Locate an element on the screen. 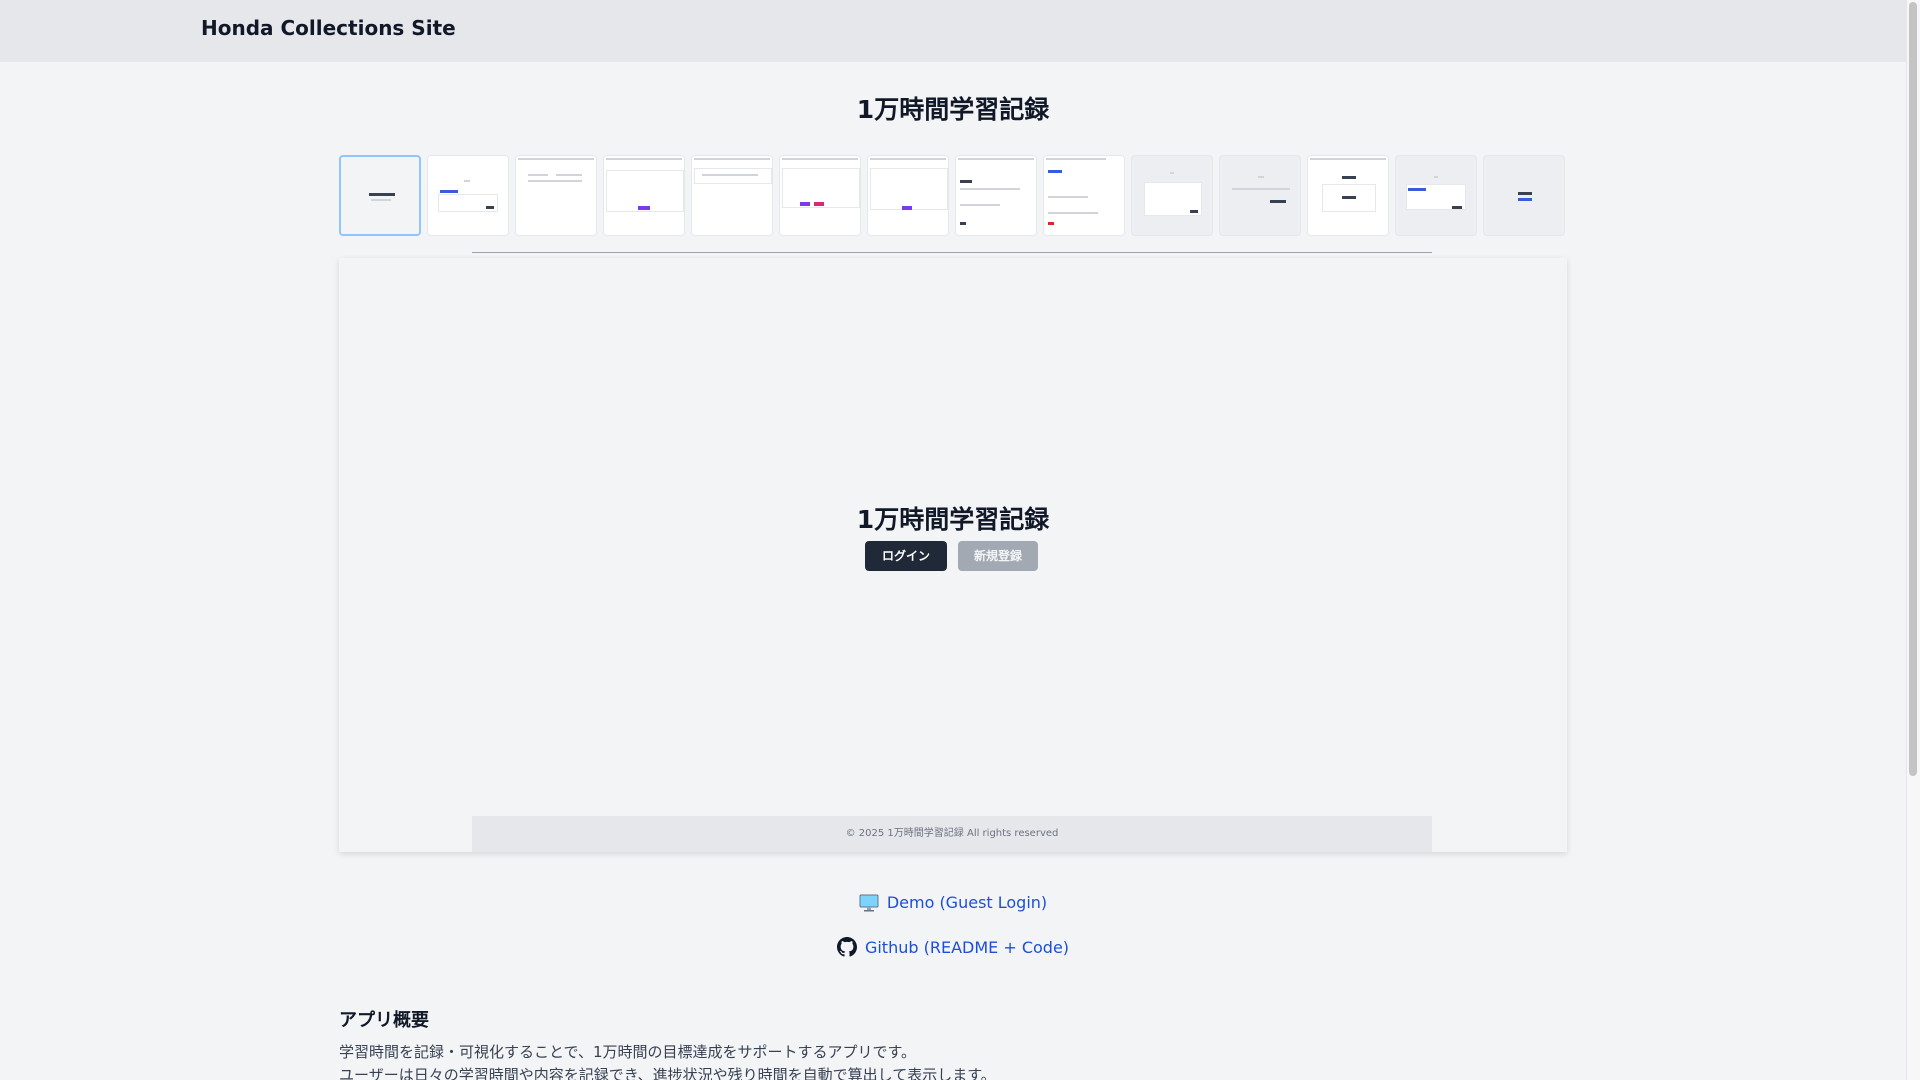 This screenshot has height=1080, width=1920. demo-link: Demo (Guest Login) is located at coordinates (953, 902).